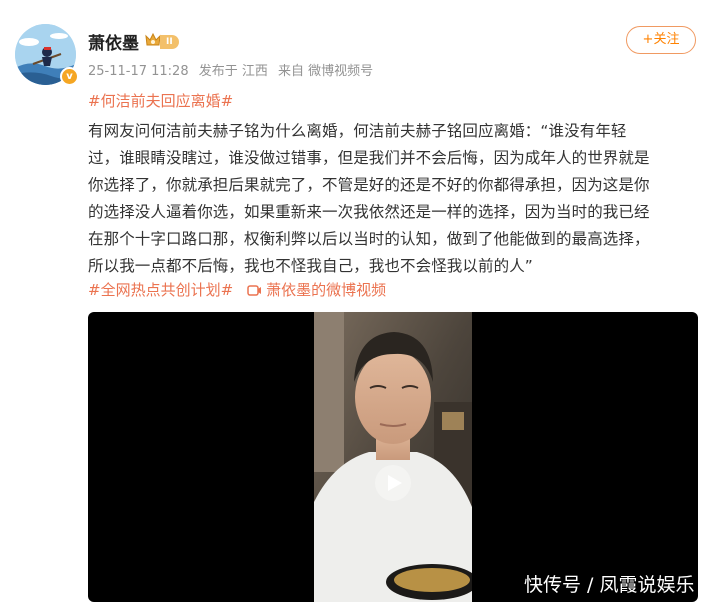  Describe the element at coordinates (326, 290) in the screenshot. I see `video-source-link: 萧依墨的微博视频` at that location.